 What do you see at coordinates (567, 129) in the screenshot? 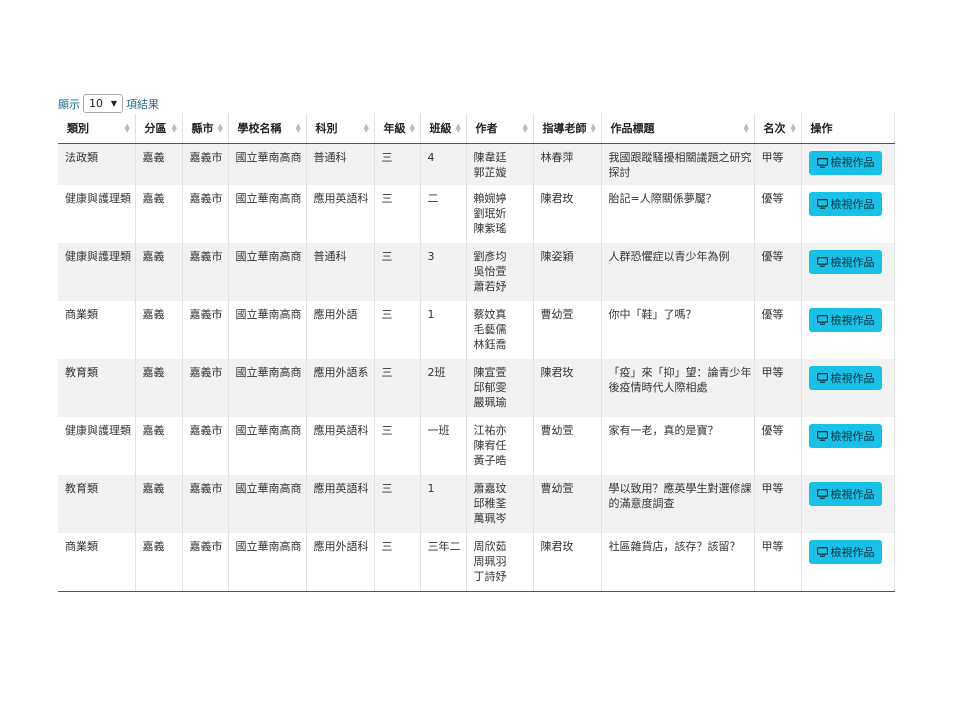
I see `col-header-teacher: 指導老師 ▲ ▼` at bounding box center [567, 129].